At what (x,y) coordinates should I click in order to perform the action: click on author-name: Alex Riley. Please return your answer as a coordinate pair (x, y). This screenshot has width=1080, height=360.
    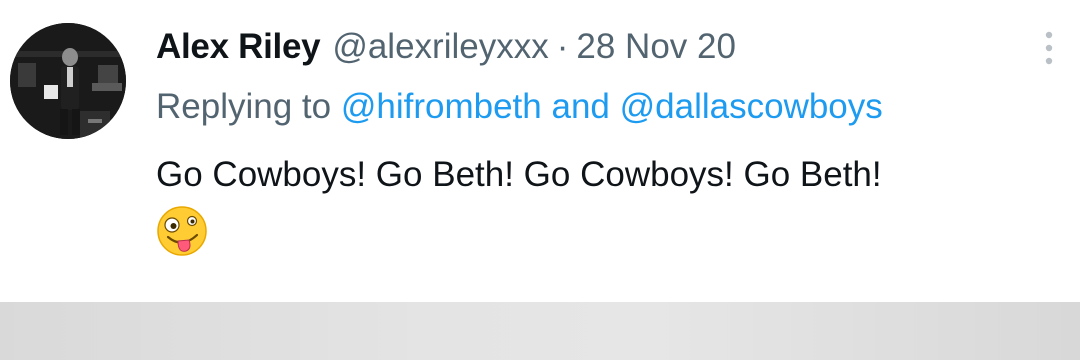
    Looking at the image, I should click on (238, 47).